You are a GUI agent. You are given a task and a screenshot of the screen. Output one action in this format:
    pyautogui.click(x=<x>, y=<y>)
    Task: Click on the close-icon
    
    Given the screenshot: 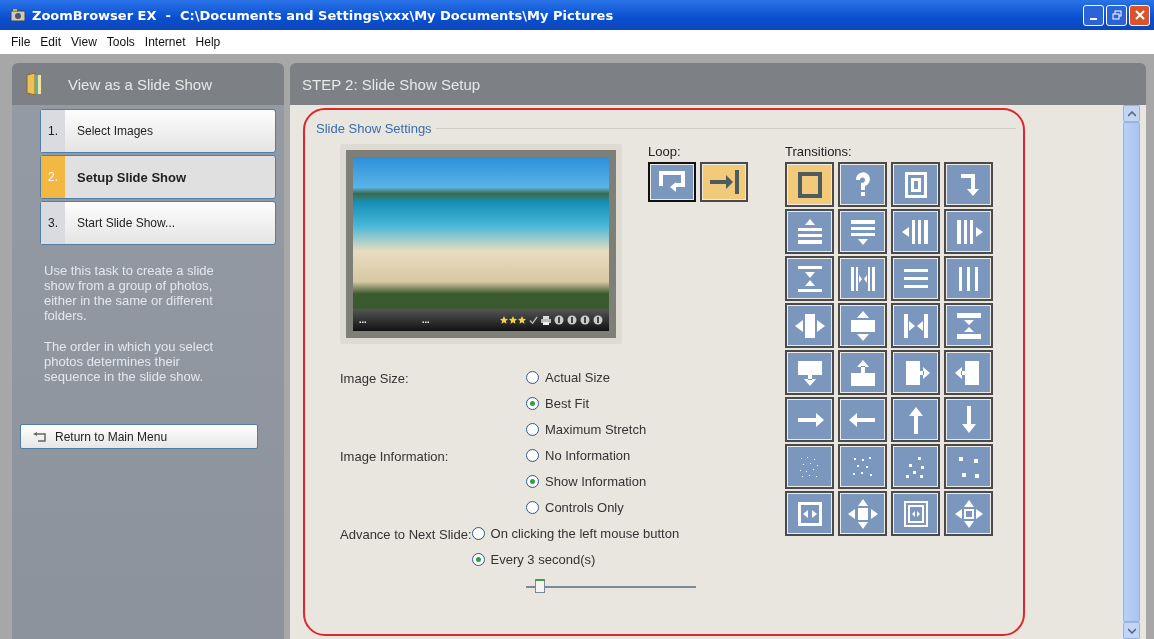 What is the action you would take?
    pyautogui.click(x=1139, y=15)
    